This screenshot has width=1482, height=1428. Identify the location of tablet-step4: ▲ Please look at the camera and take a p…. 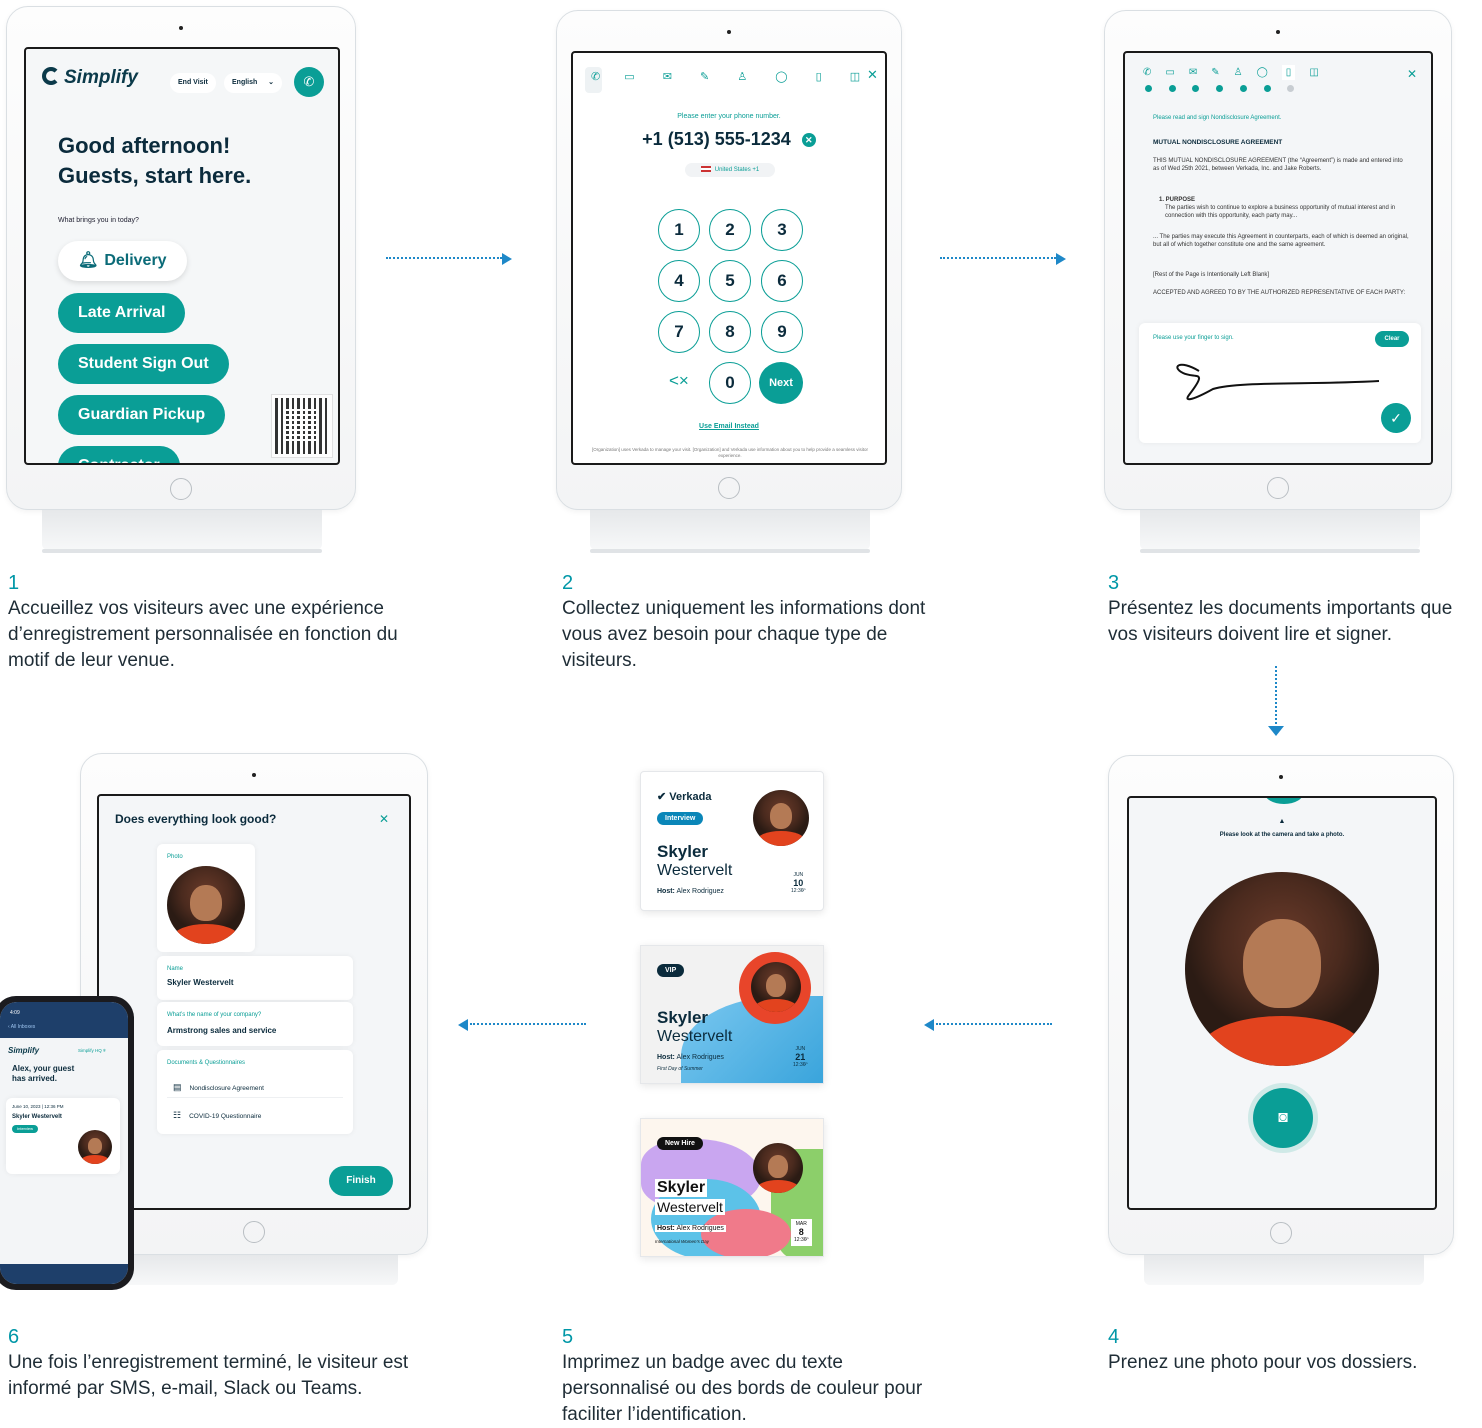
(1281, 1005).